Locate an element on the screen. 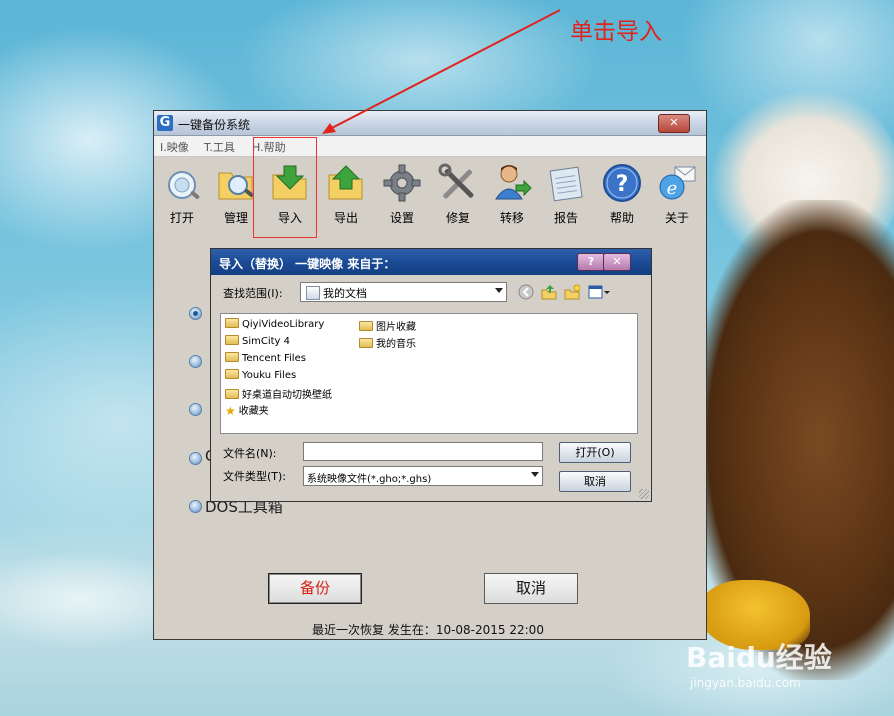  look-in-value: 我的文档 is located at coordinates (345, 293).